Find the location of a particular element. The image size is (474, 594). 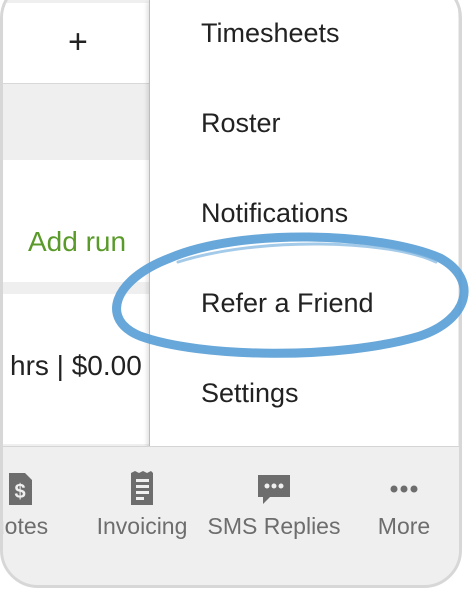

tab-label: Invoicing is located at coordinates (142, 526).